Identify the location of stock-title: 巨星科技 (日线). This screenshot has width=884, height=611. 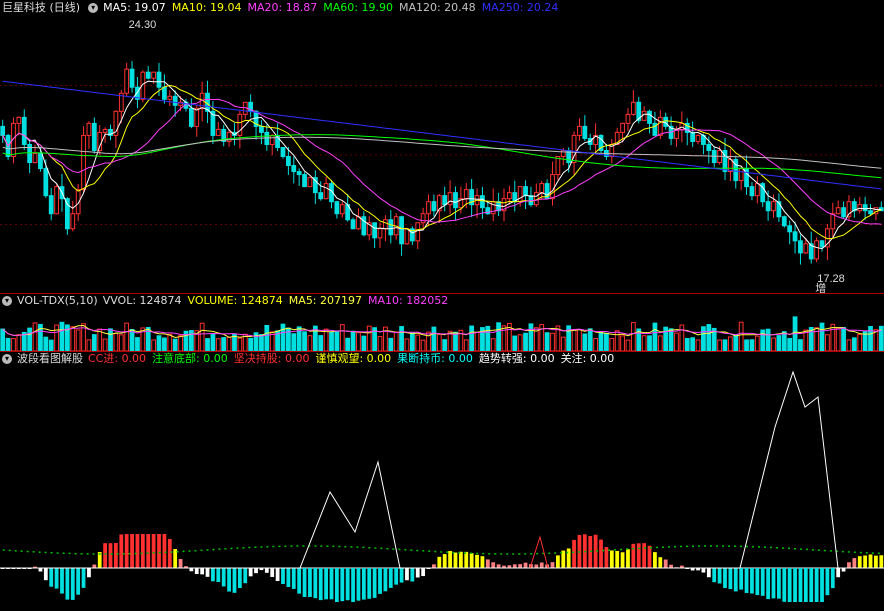
(41, 8).